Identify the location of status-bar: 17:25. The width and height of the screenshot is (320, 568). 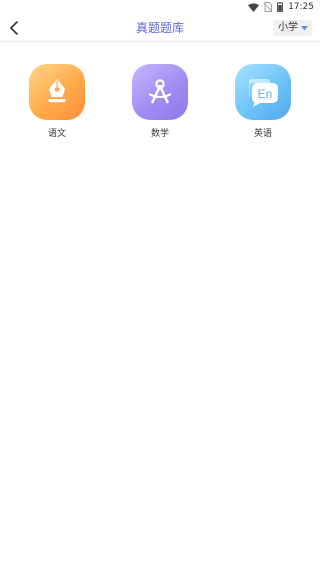
(160, 7).